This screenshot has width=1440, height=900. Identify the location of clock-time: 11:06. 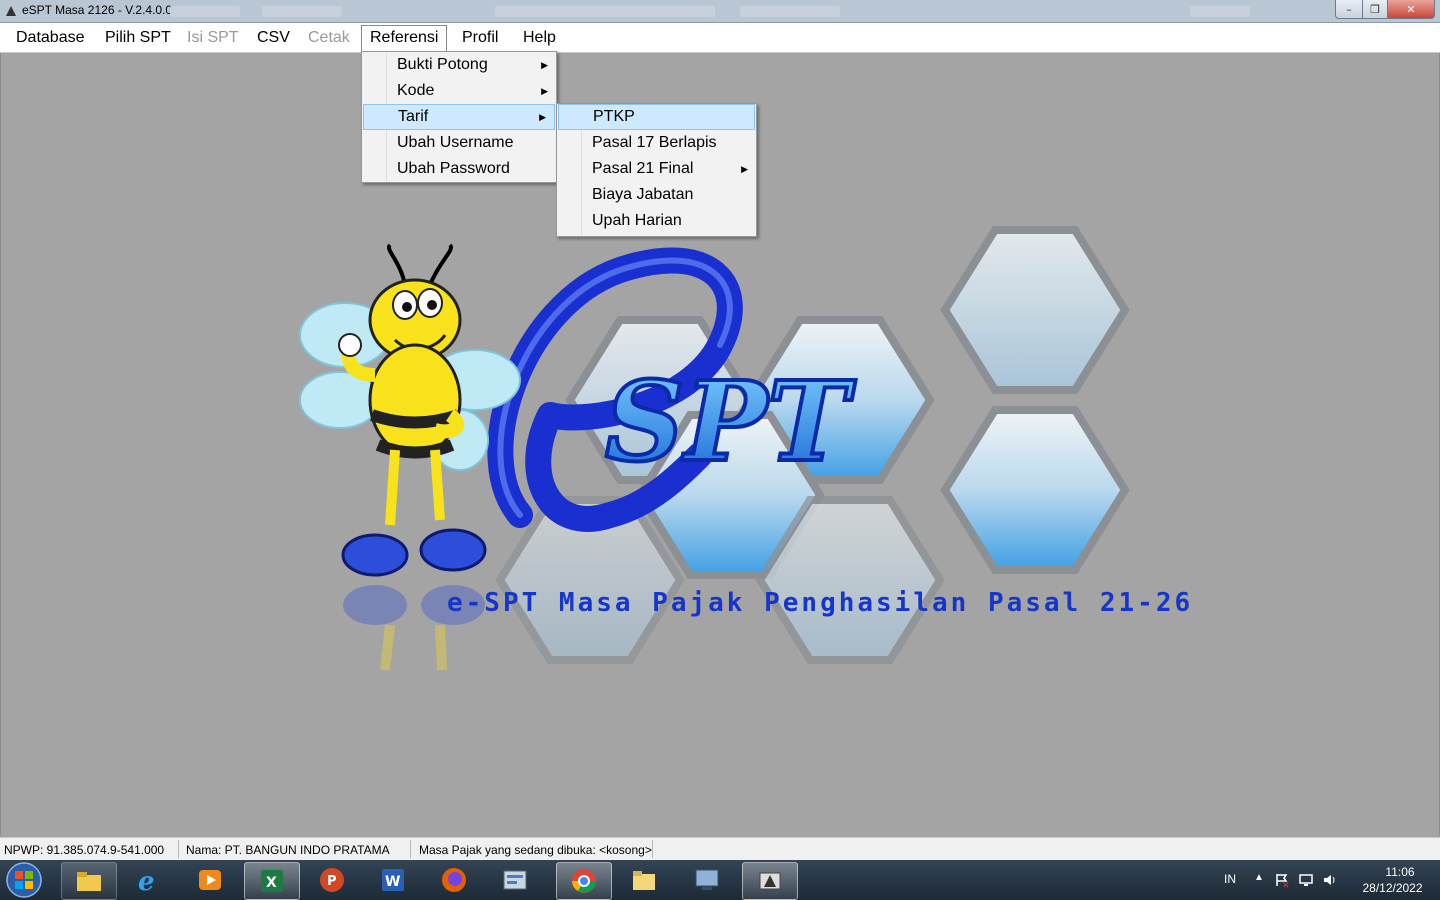
(1400, 872).